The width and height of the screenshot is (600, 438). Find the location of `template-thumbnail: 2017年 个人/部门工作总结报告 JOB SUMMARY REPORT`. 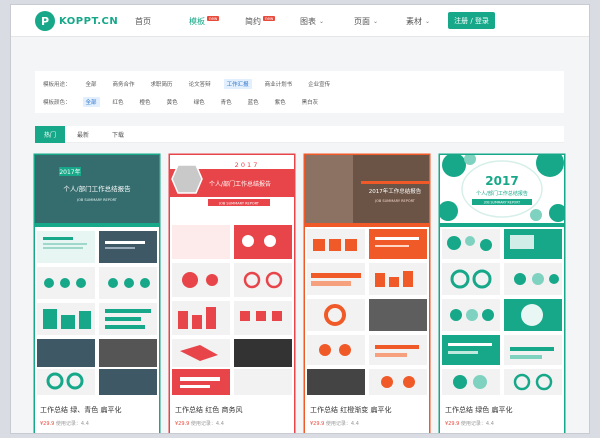

template-thumbnail: 2017年 个人/部门工作总结报告 JOB SUMMARY REPORT is located at coordinates (97, 276).